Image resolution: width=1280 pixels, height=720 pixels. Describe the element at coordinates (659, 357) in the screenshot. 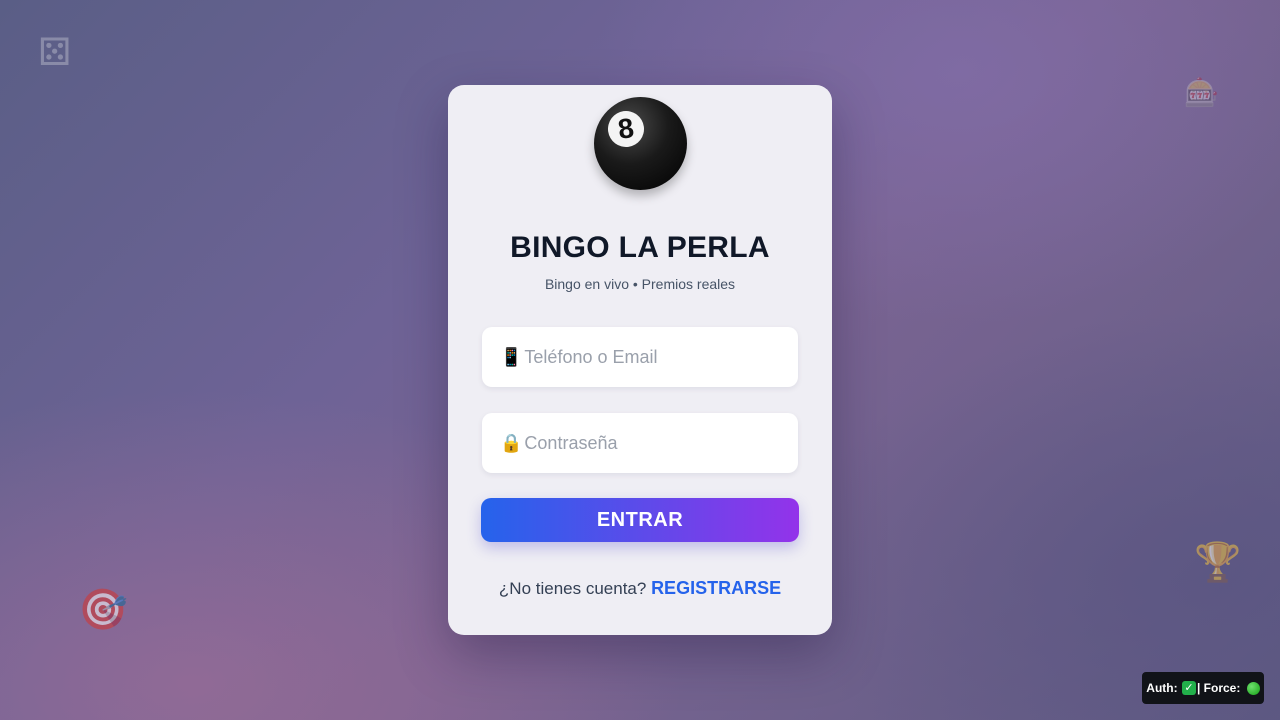

I see `phone-email-input` at that location.